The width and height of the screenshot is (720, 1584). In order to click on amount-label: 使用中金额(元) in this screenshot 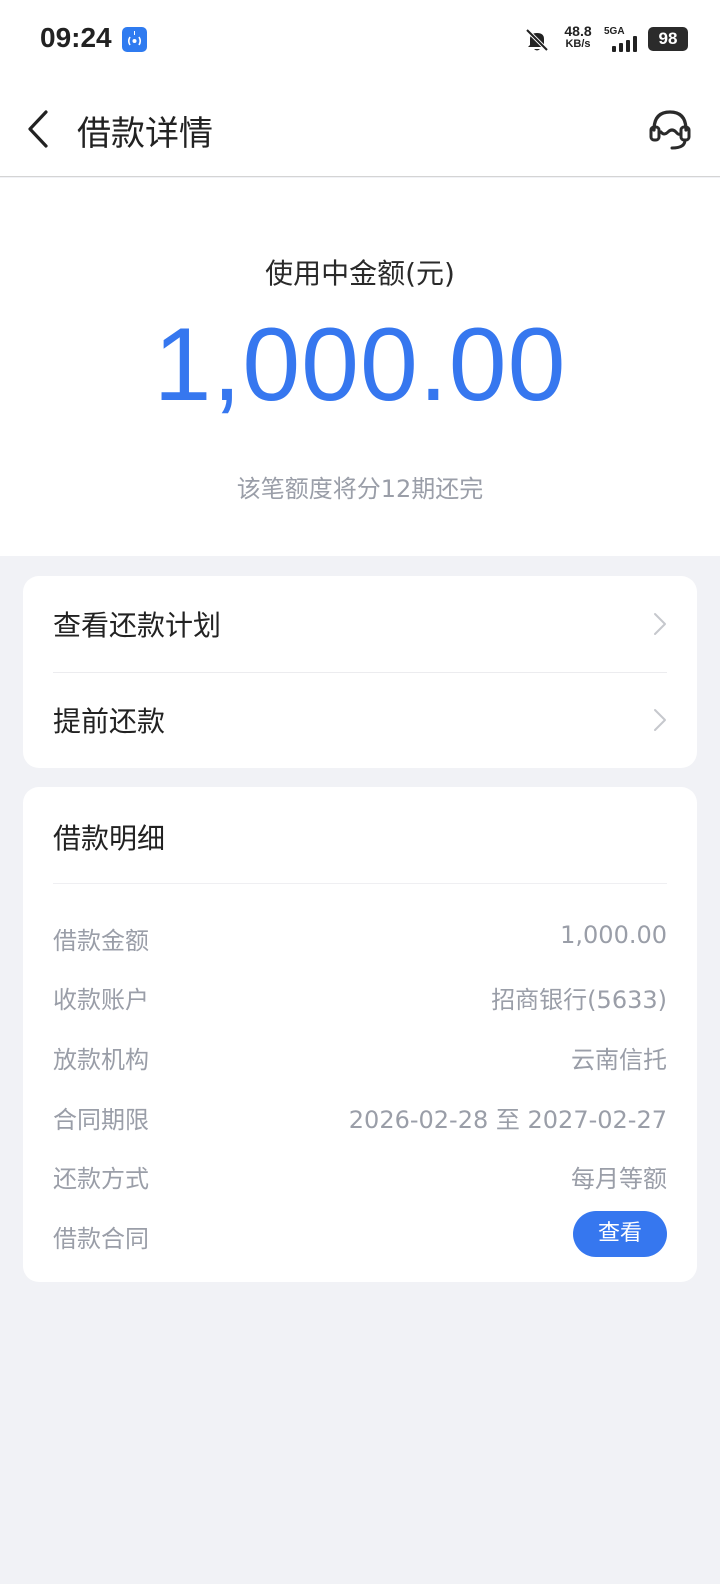, I will do `click(360, 273)`.